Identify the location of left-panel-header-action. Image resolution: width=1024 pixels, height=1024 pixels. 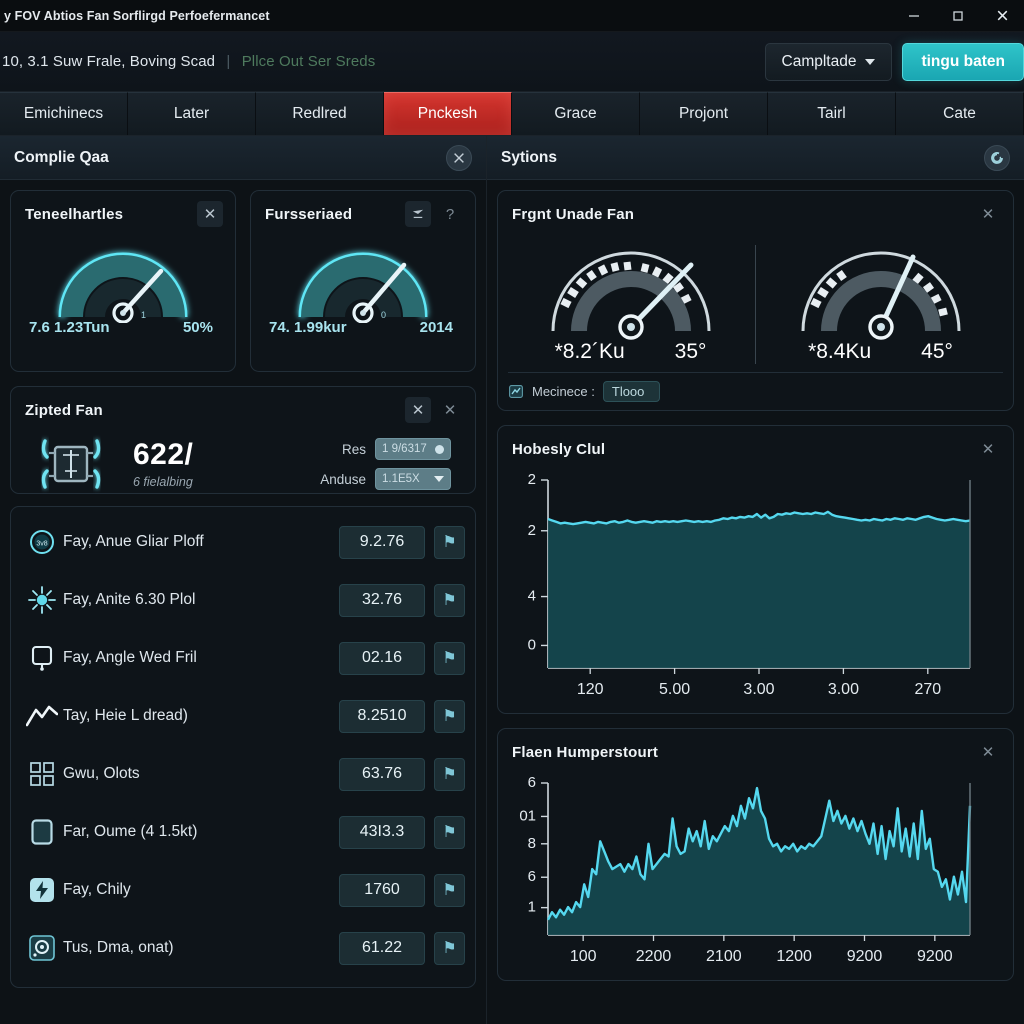
(459, 157).